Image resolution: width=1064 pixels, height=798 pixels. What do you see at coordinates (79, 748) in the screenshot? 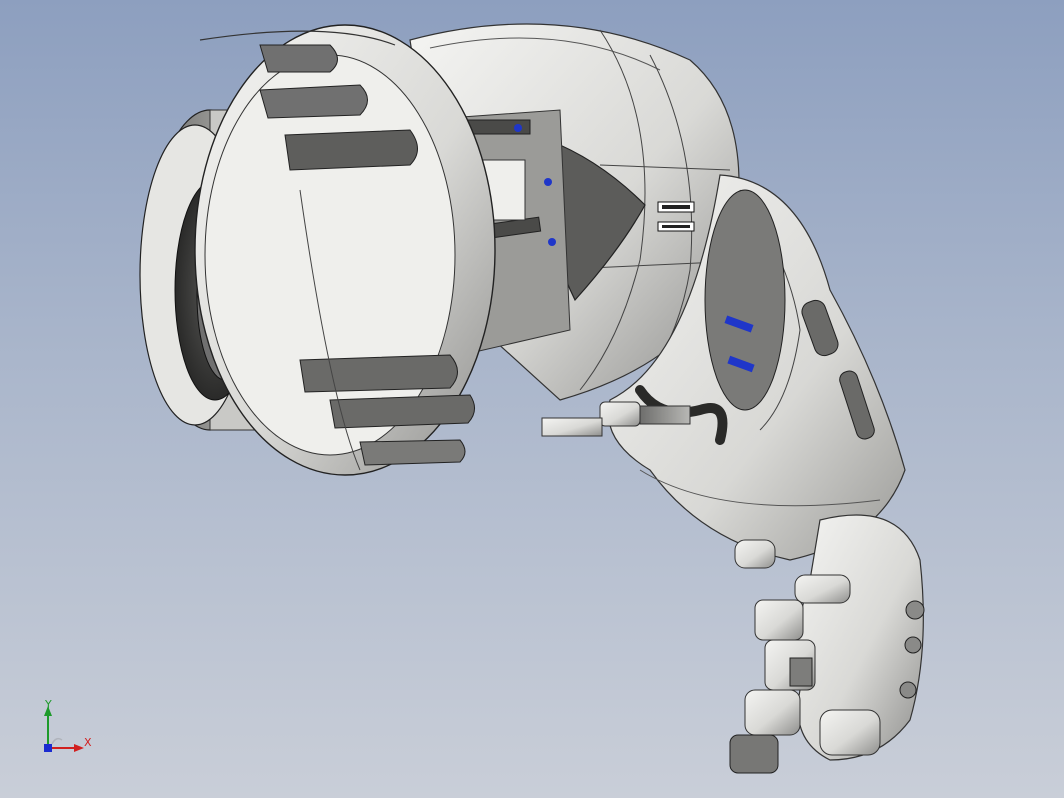
I see `x-axis-arrow` at bounding box center [79, 748].